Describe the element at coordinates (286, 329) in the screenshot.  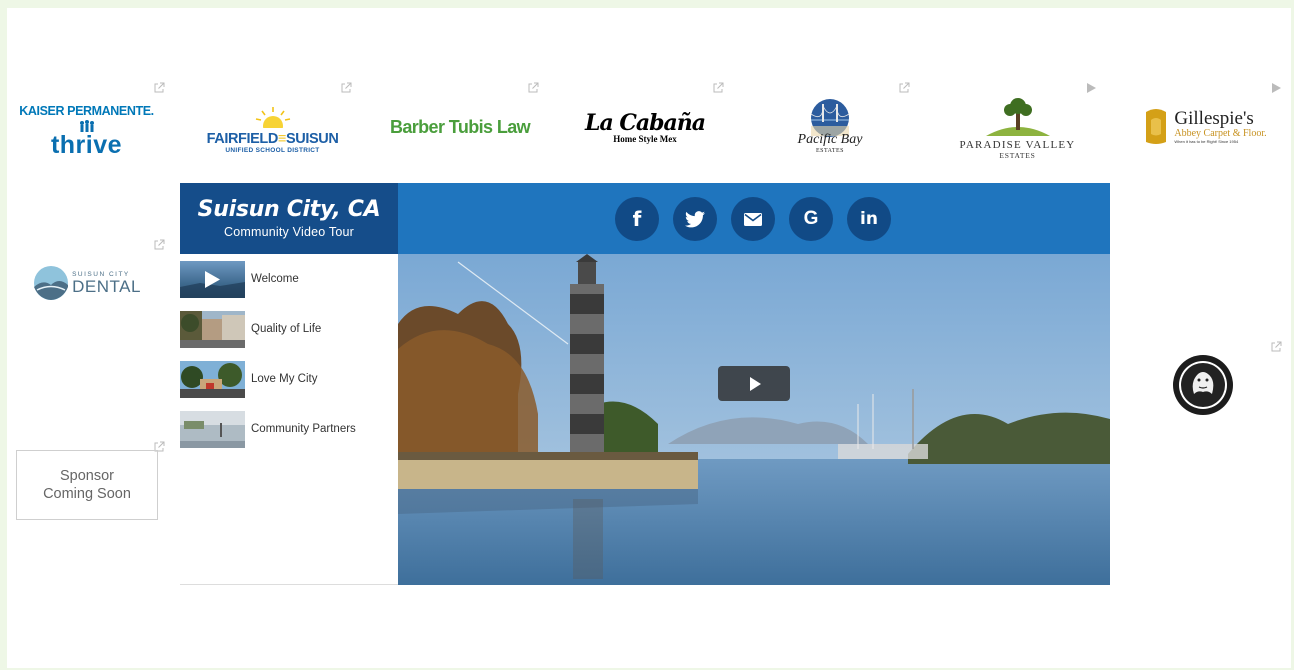
I see `playlist-label: Quality of Life` at that location.